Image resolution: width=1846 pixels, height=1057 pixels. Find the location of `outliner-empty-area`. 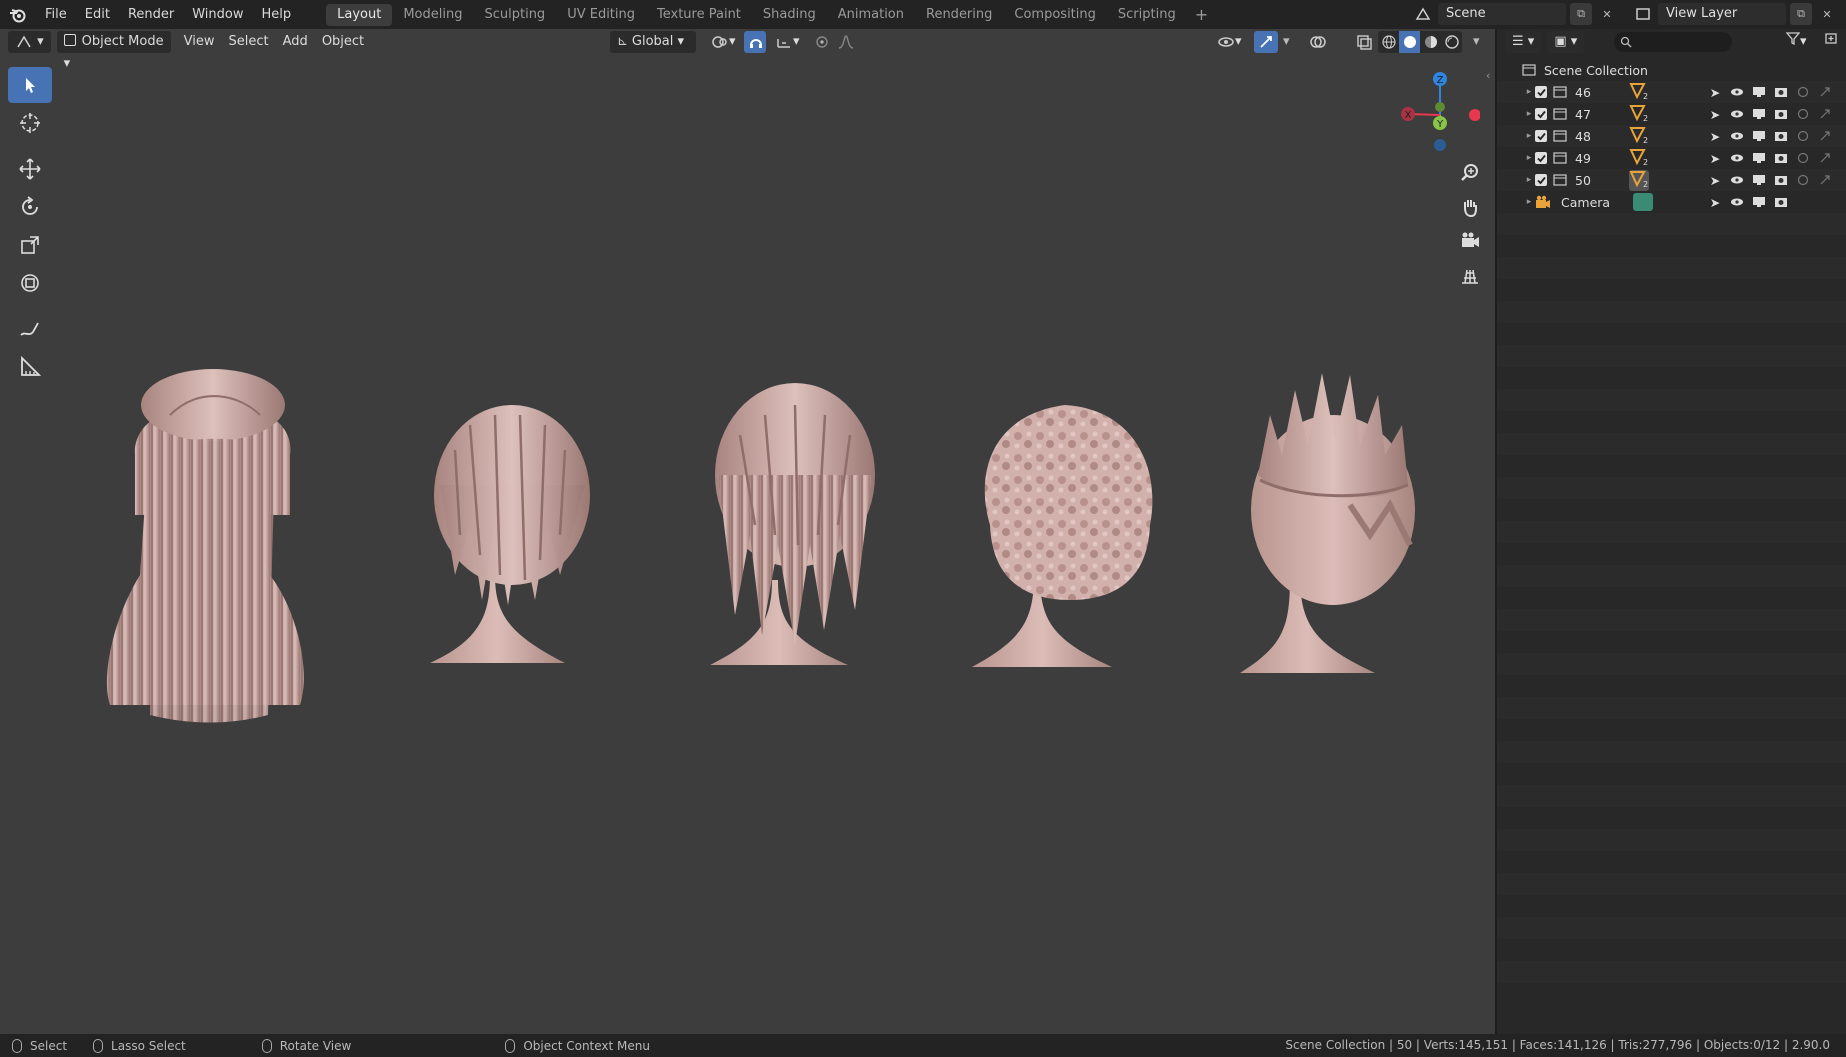

outliner-empty-area is located at coordinates (1671, 609).